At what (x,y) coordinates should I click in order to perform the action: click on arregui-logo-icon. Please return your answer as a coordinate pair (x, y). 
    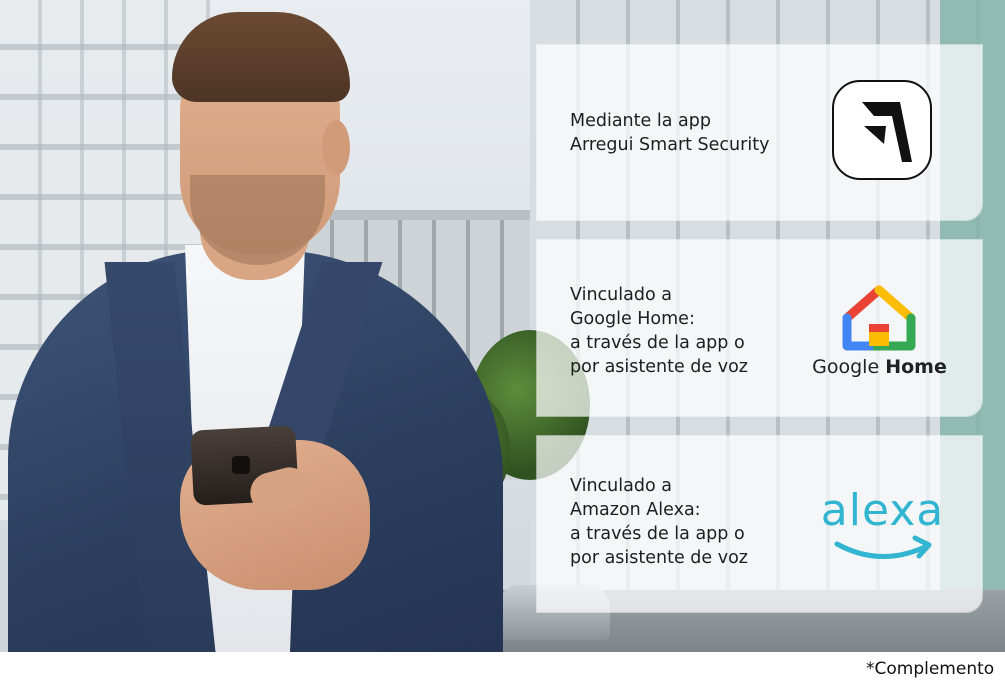
    Looking at the image, I should click on (882, 130).